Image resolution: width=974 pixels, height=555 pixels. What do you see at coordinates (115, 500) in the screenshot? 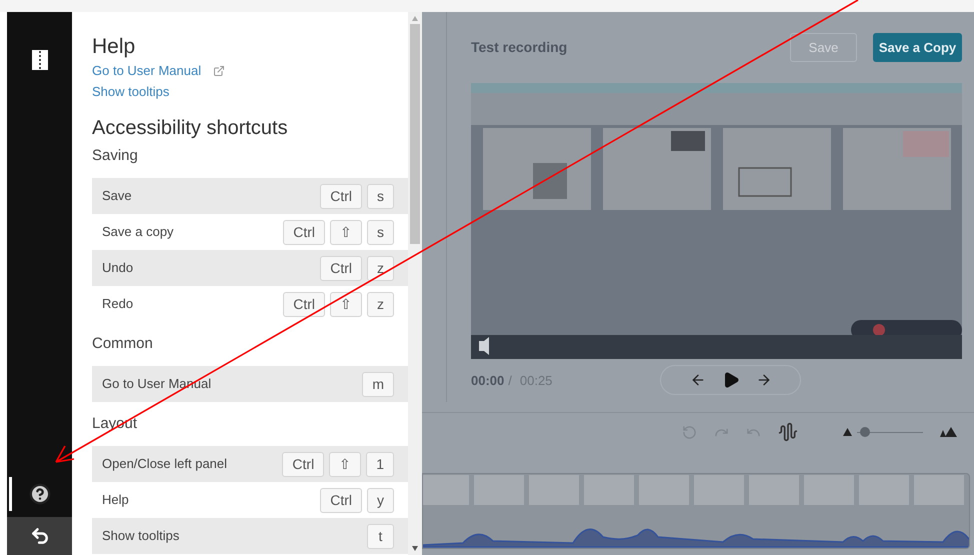
I see `shortcut-label: Help` at bounding box center [115, 500].